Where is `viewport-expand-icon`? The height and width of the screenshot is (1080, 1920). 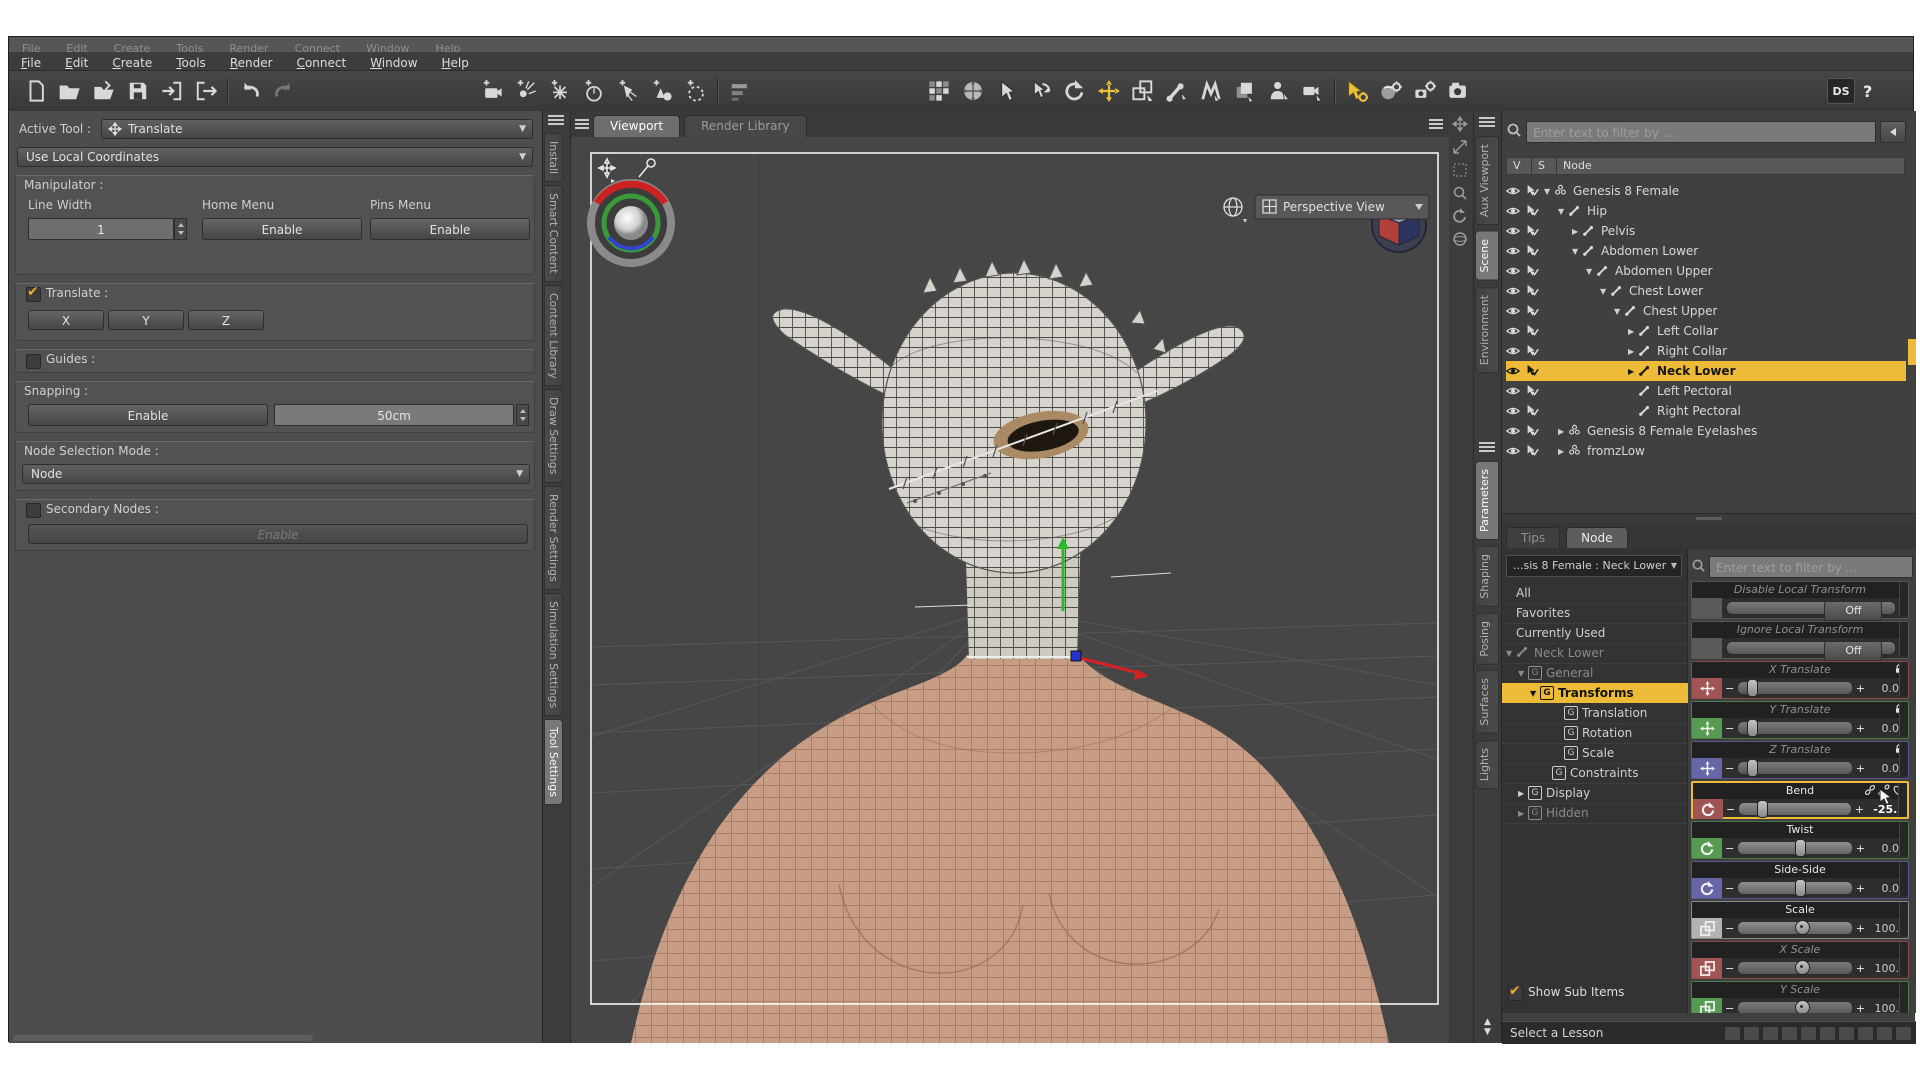
viewport-expand-icon is located at coordinates (1461, 148).